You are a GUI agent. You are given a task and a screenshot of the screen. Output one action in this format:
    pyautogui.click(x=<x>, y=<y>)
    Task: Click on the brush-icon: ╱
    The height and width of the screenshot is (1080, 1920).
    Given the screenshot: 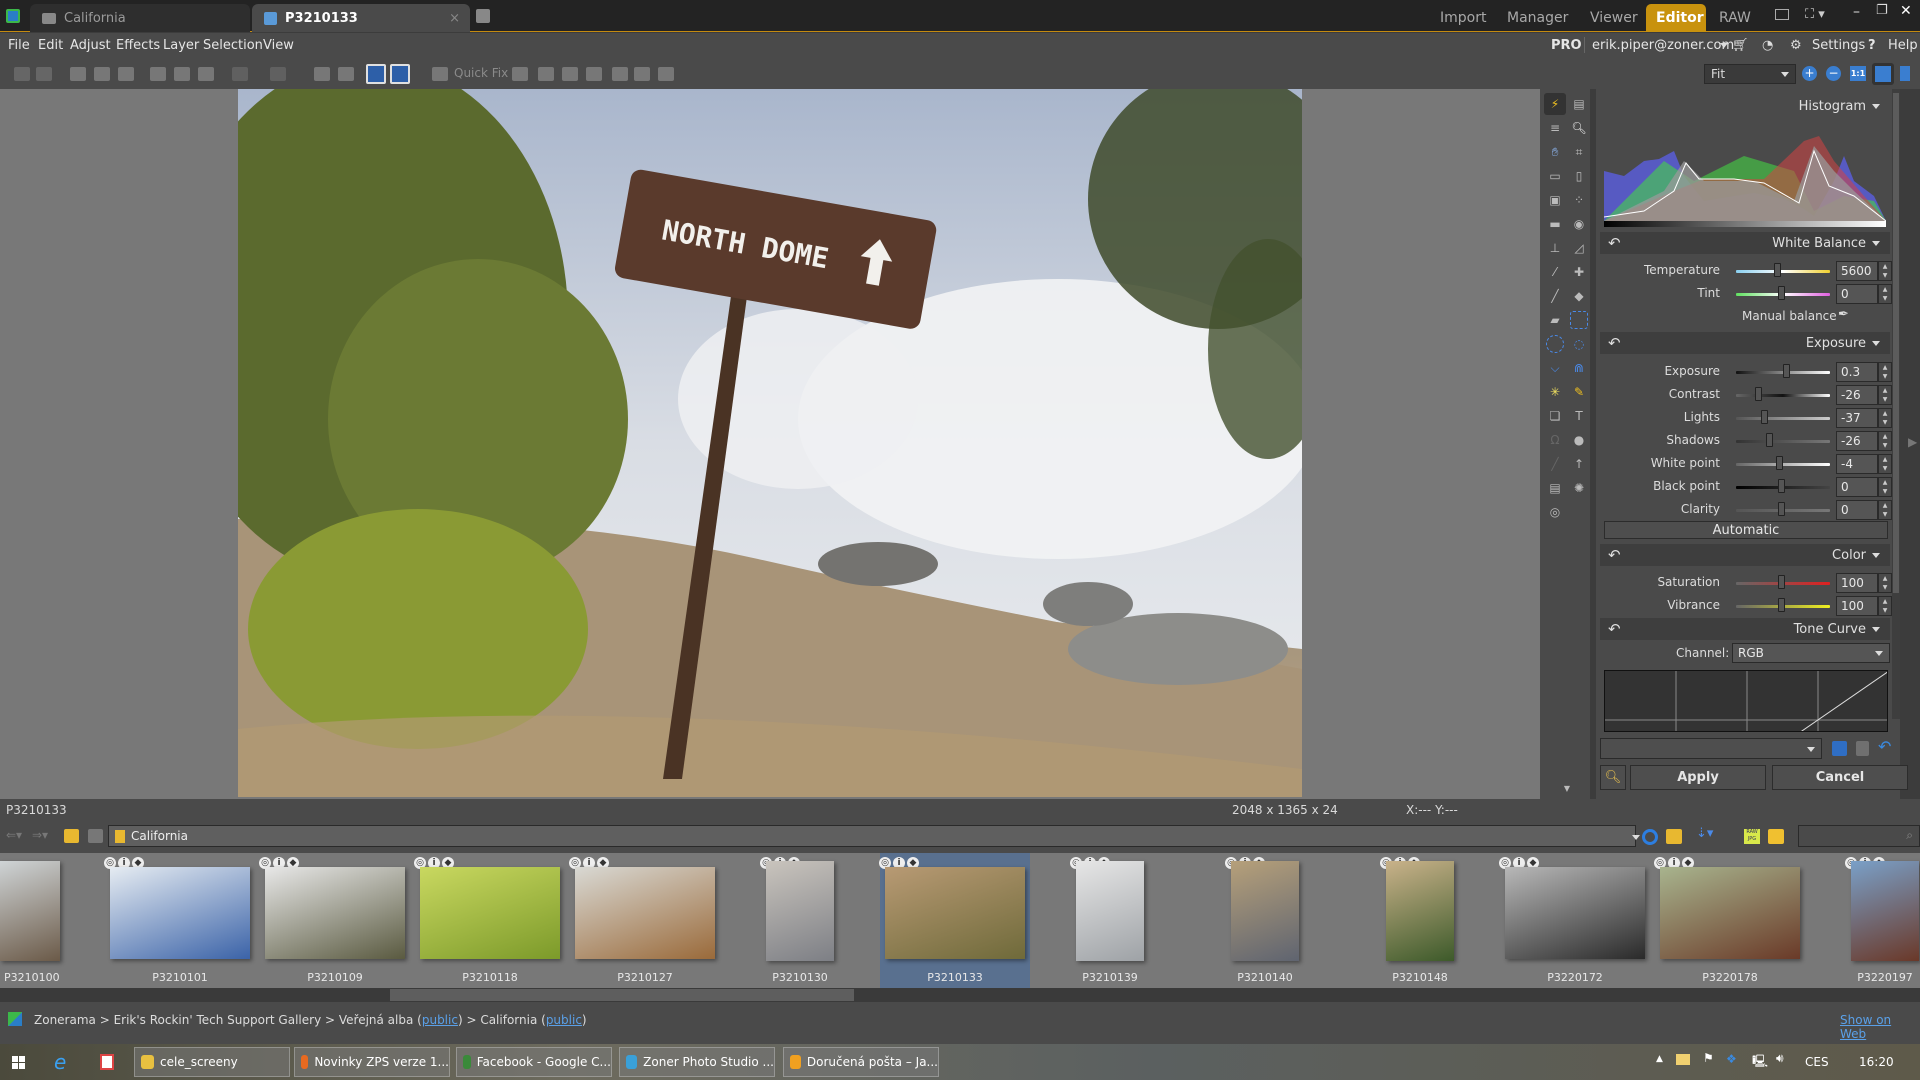 What is the action you would take?
    pyautogui.click(x=1555, y=296)
    